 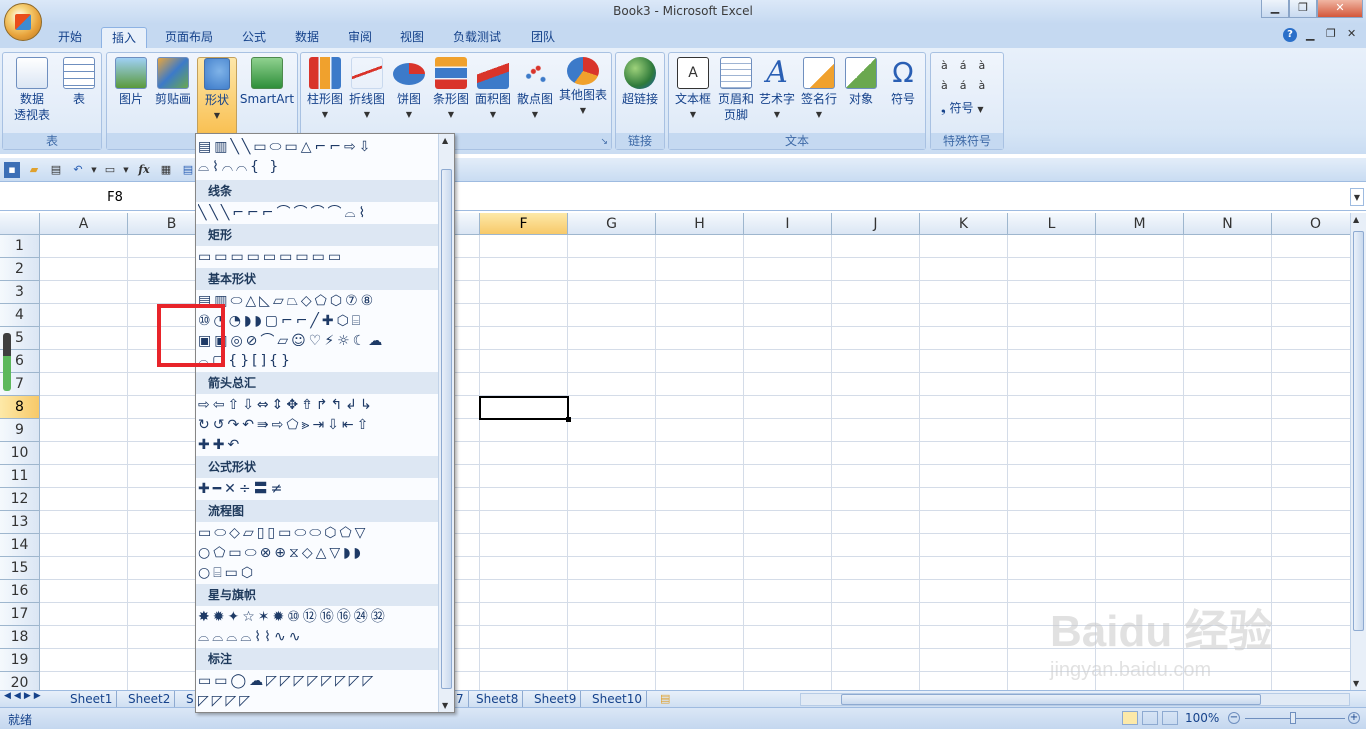 What do you see at coordinates (556, 699) in the screenshot?
I see `sheet-tab: Sheet9` at bounding box center [556, 699].